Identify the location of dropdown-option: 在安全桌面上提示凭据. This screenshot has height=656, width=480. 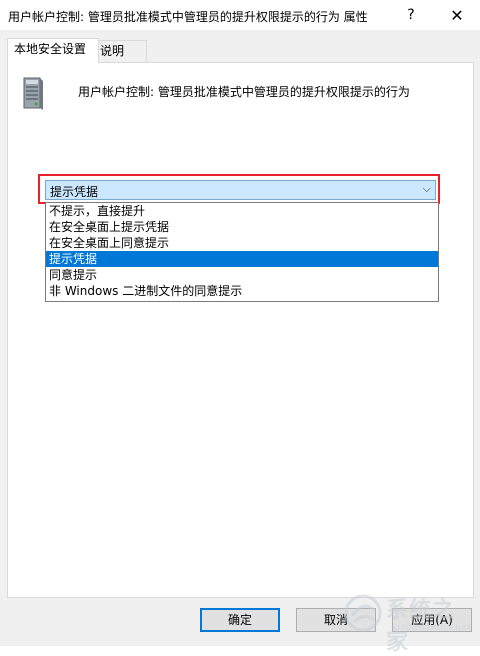
(242, 227).